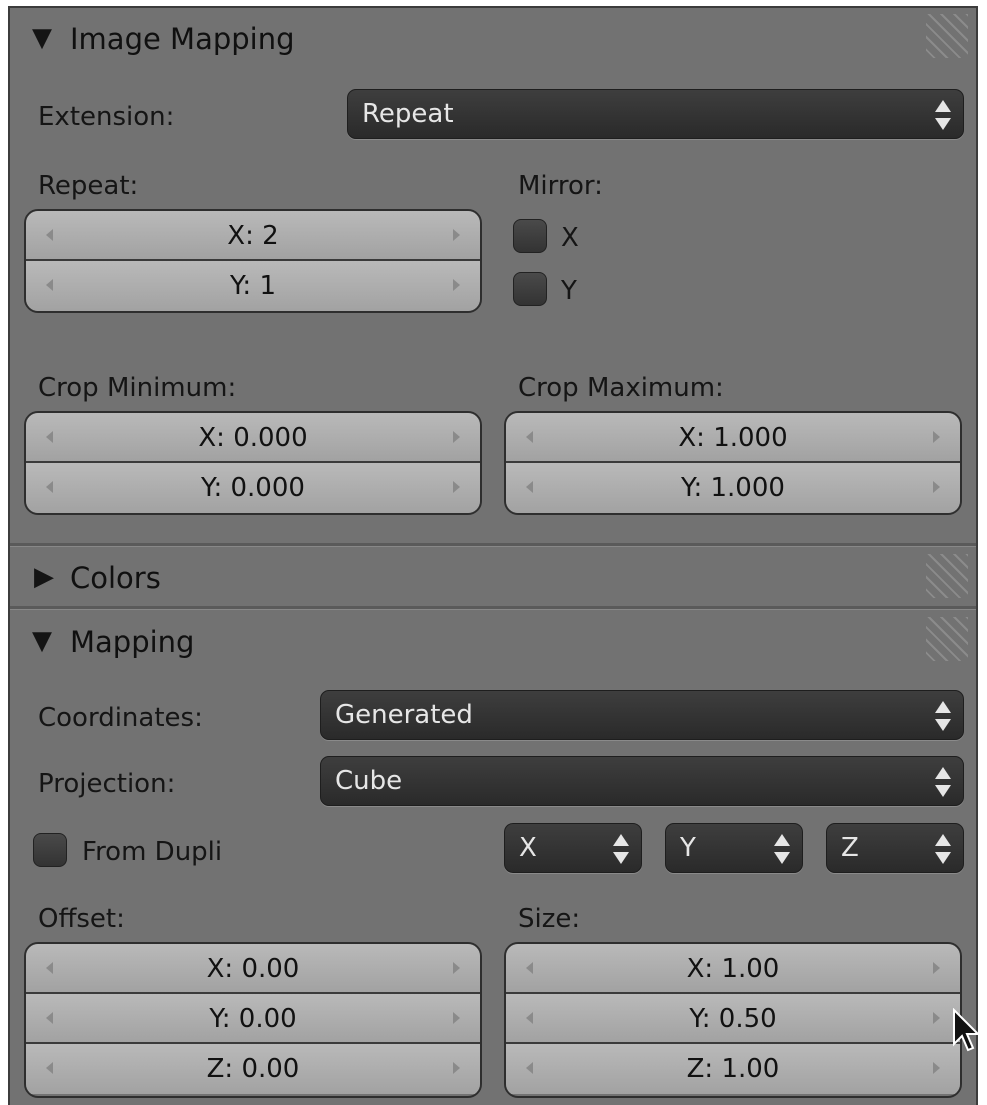 The width and height of the screenshot is (987, 1105). Describe the element at coordinates (50, 850) in the screenshot. I see `from-dupli-checkbox` at that location.